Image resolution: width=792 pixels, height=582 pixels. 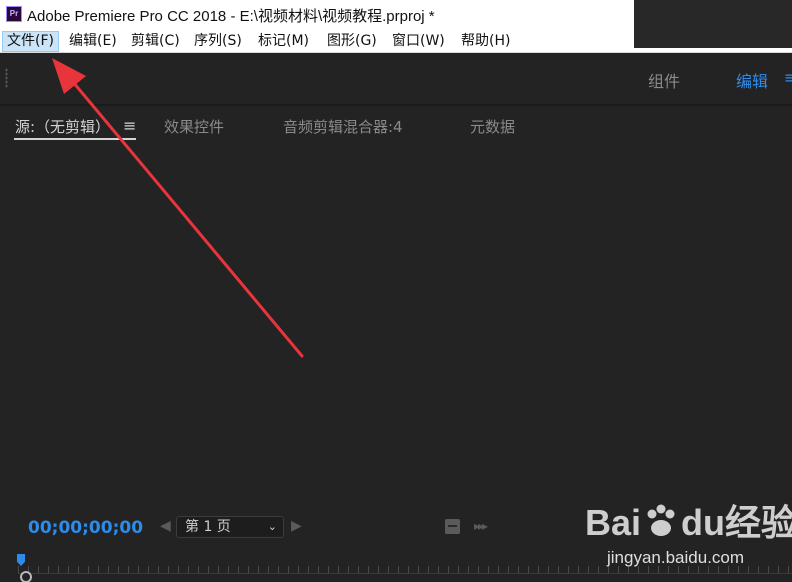 What do you see at coordinates (418, 41) in the screenshot?
I see `menu-window: 窗口(W)` at bounding box center [418, 41].